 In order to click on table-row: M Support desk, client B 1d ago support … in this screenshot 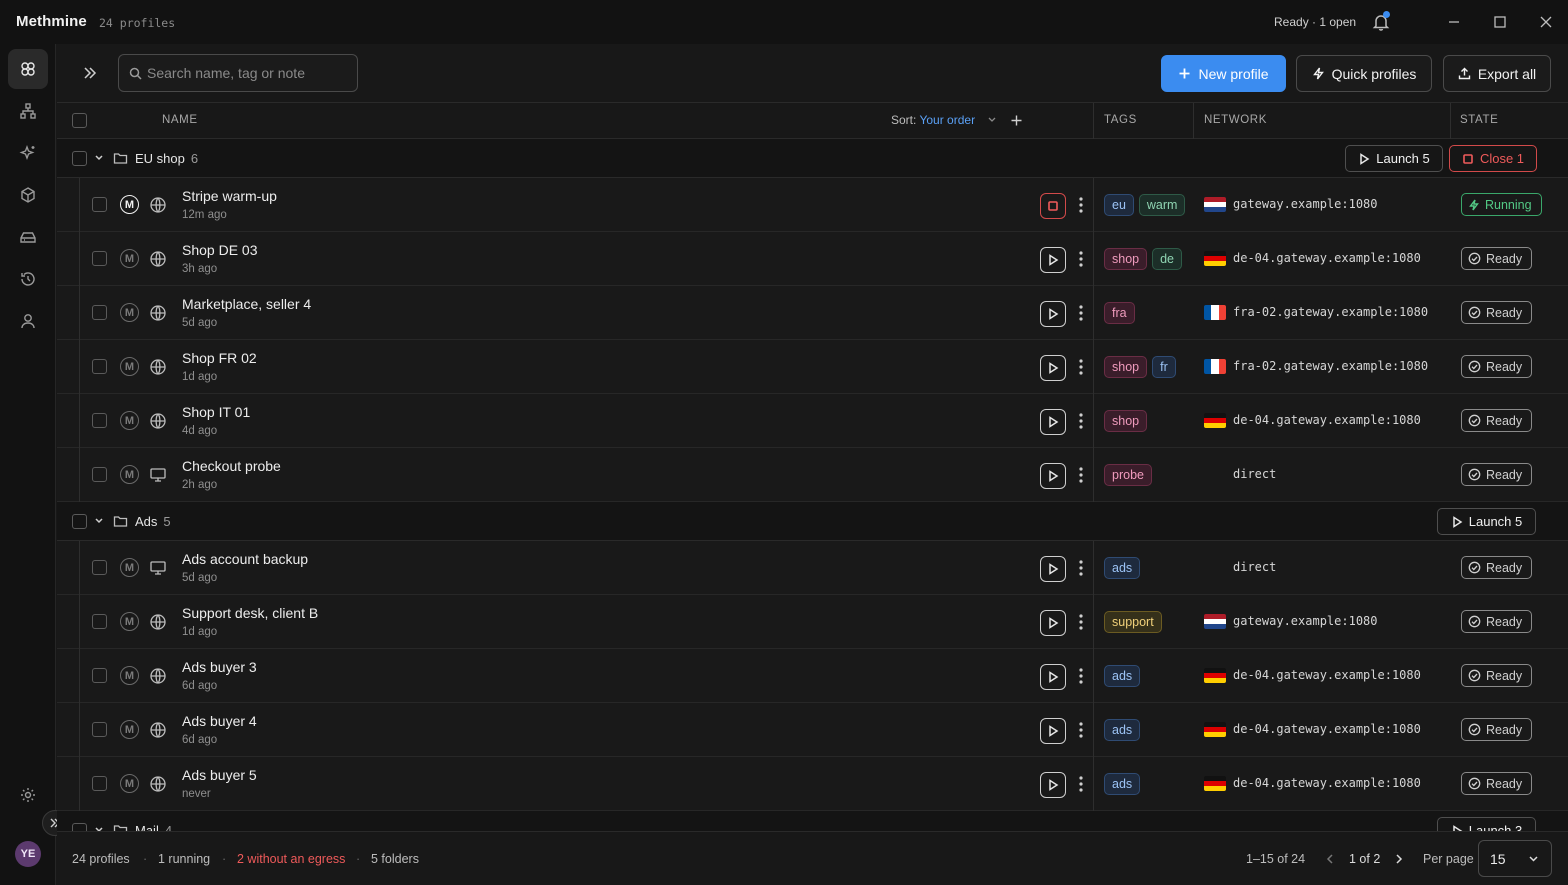, I will do `click(812, 622)`.